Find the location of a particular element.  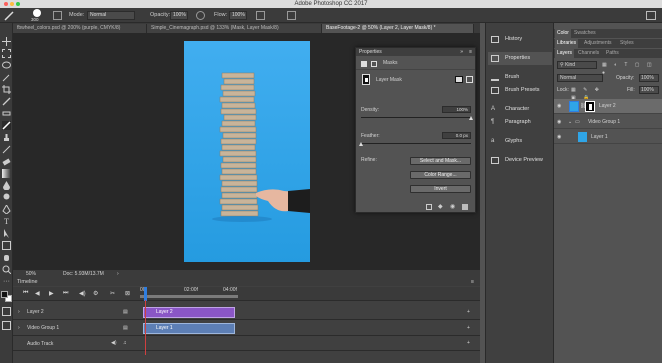

density-field: 100% is located at coordinates (456, 109).